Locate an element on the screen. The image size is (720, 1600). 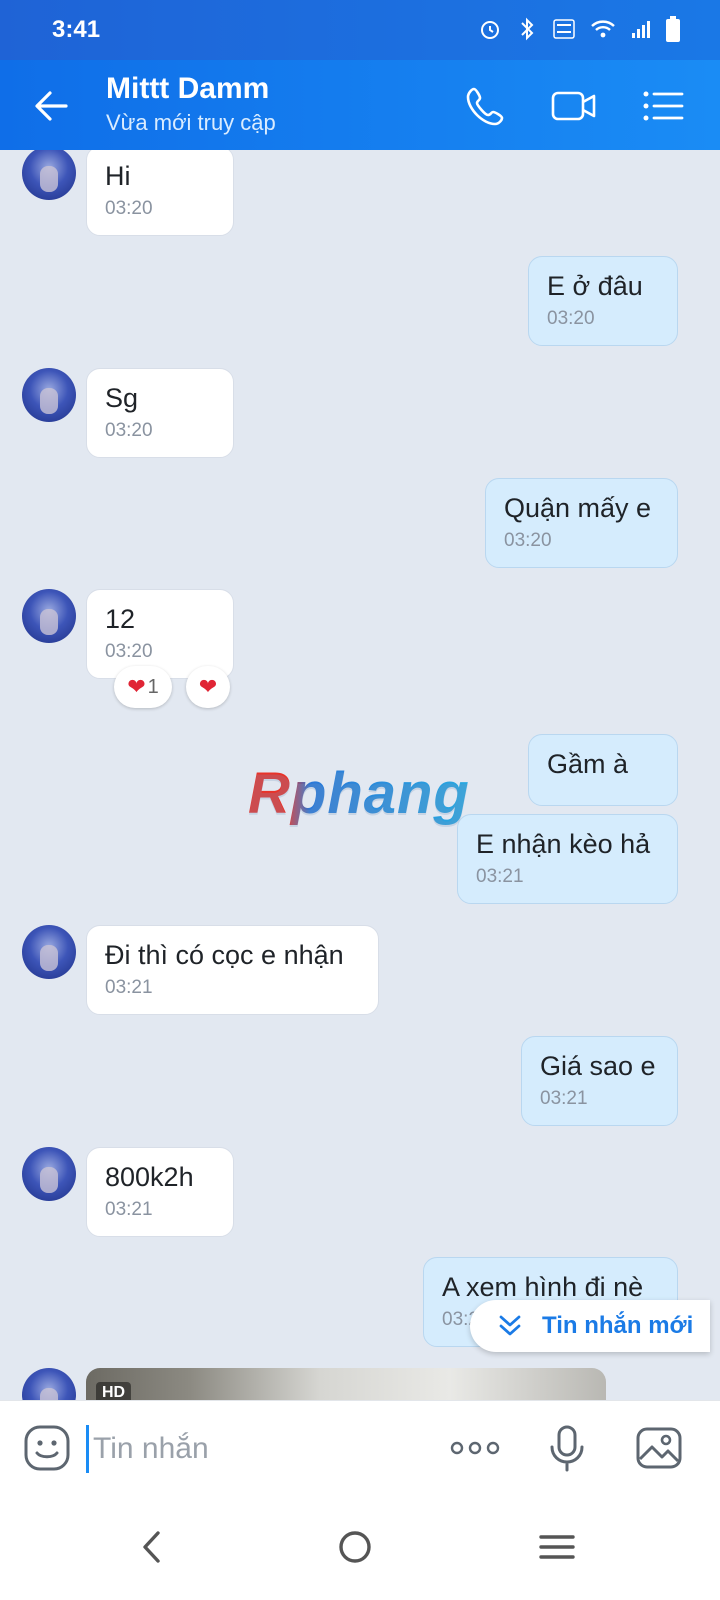
recents-lines-icon is located at coordinates (557, 1547).